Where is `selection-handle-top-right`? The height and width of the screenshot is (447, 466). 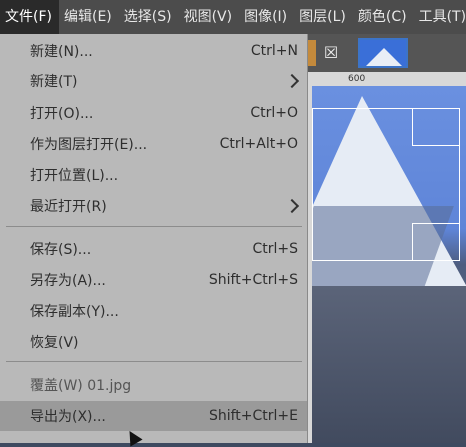 selection-handle-top-right is located at coordinates (436, 127).